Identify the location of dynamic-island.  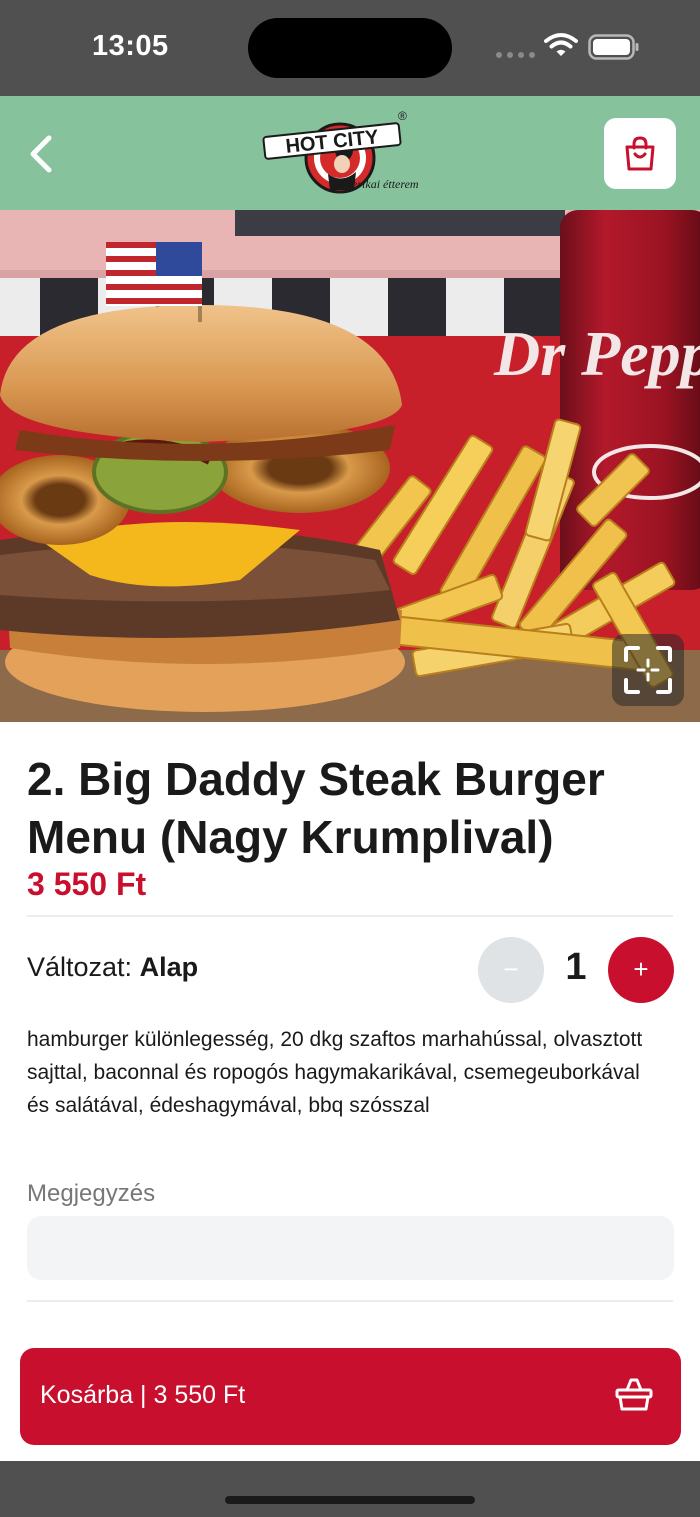
(350, 48).